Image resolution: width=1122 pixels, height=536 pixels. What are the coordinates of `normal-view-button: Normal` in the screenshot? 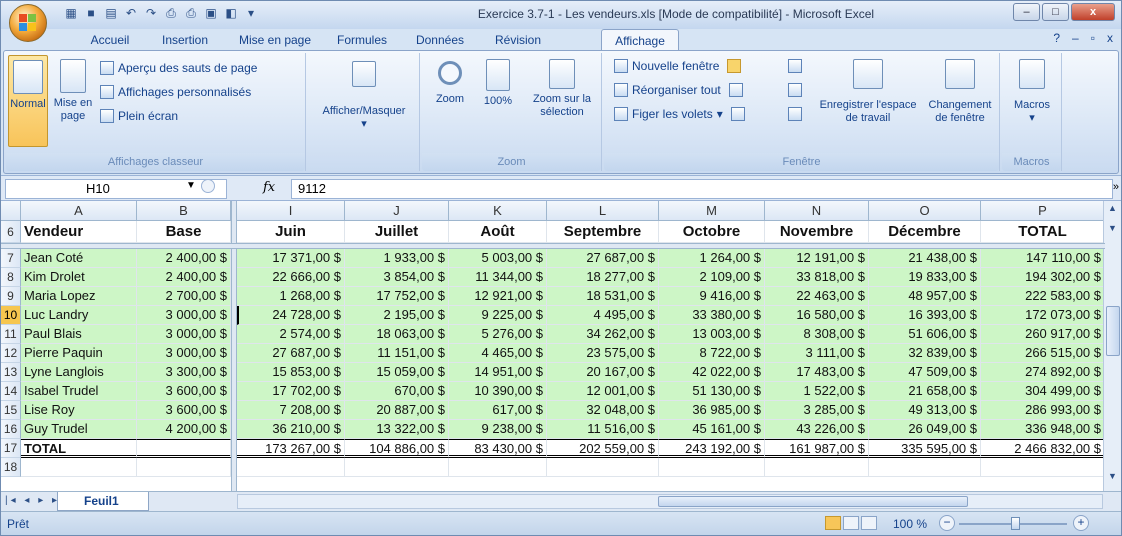 It's located at (28, 101).